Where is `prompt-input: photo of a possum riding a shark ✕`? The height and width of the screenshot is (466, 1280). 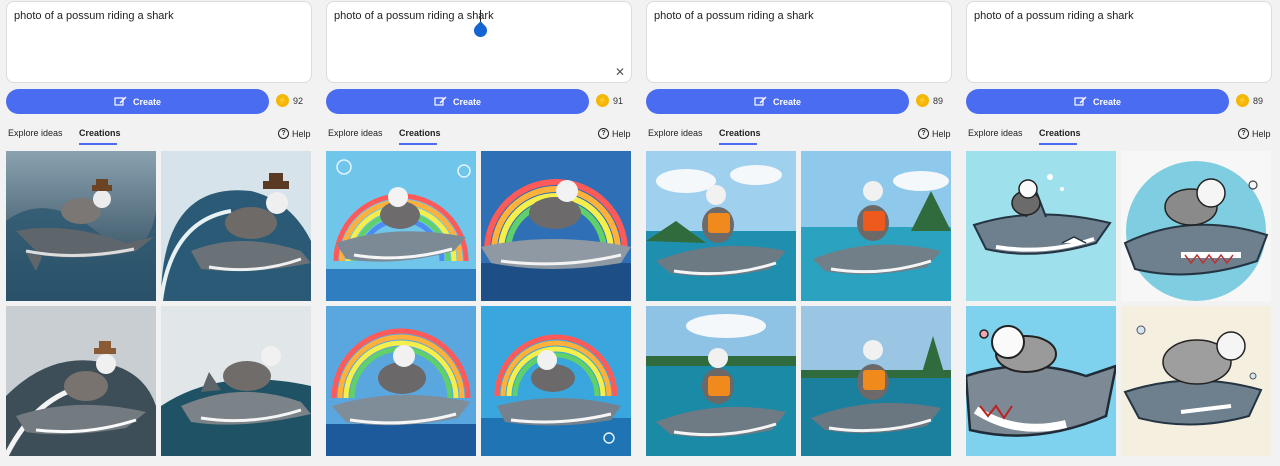 prompt-input: photo of a possum riding a shark ✕ is located at coordinates (479, 42).